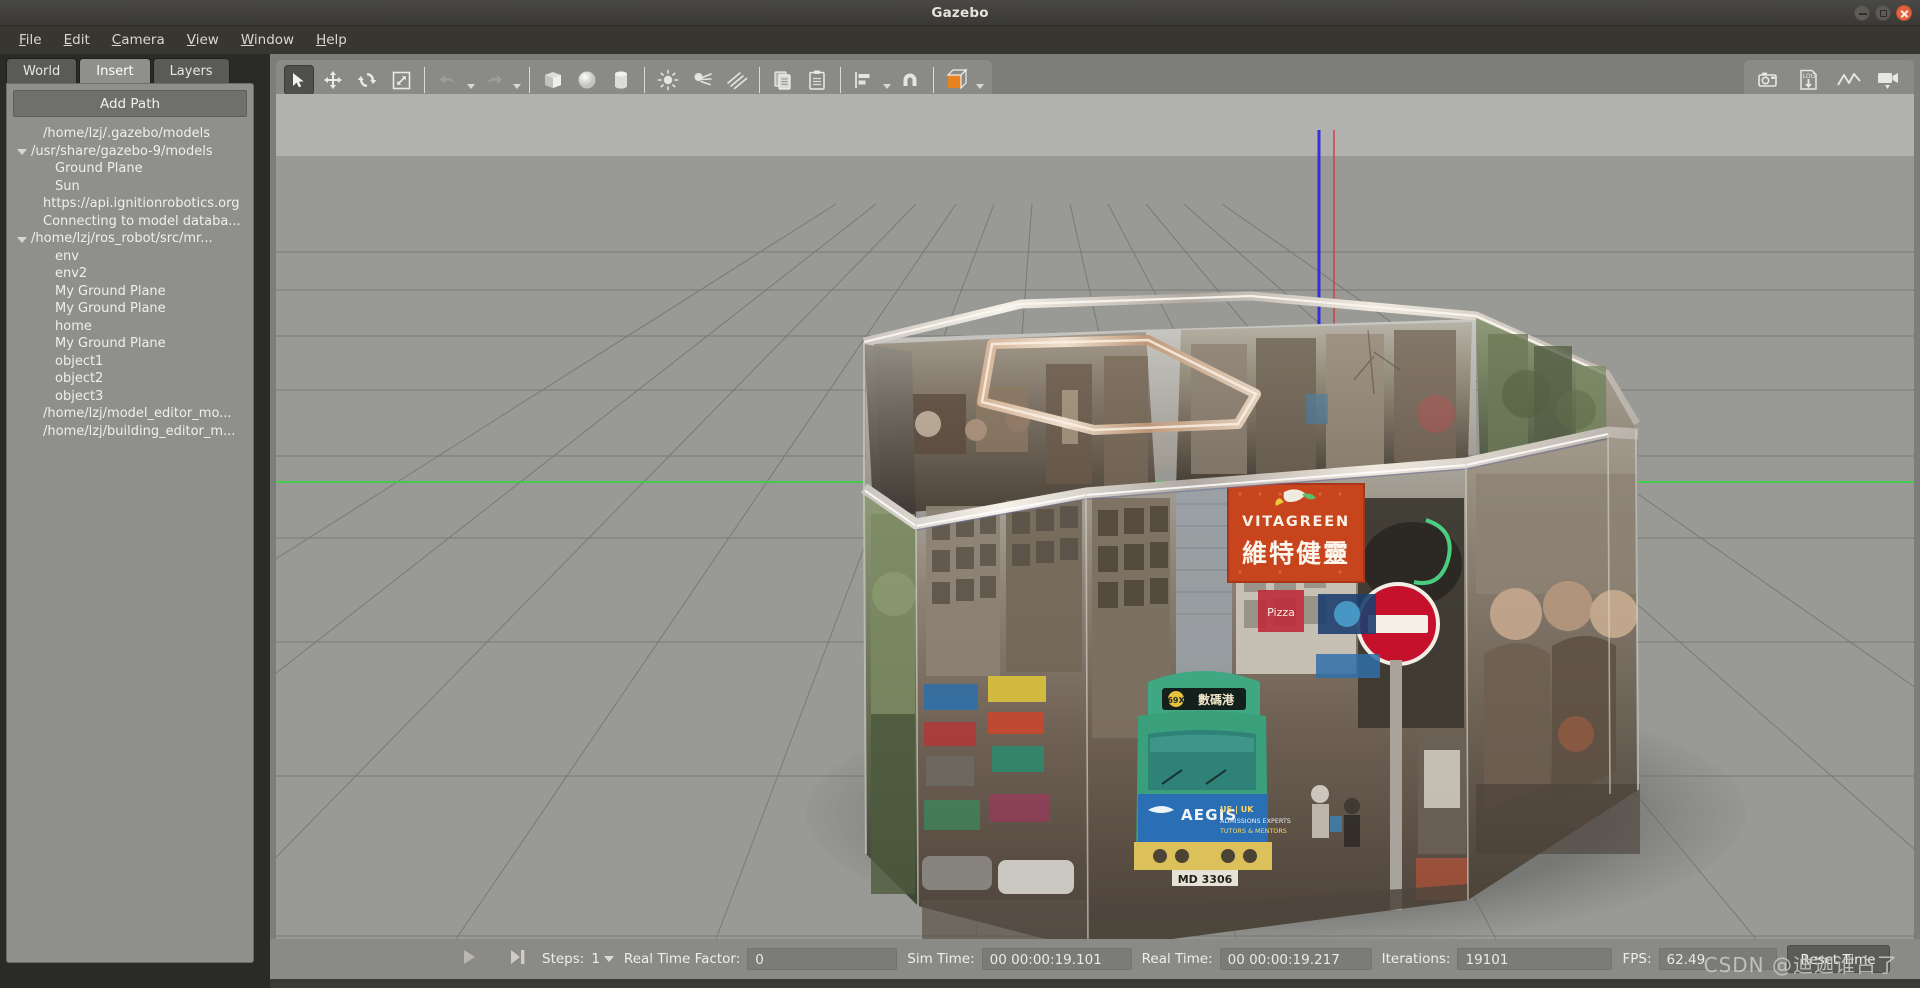 The height and width of the screenshot is (988, 1920). What do you see at coordinates (1296, 553) in the screenshot?
I see `svg-text: 維特健靈` at bounding box center [1296, 553].